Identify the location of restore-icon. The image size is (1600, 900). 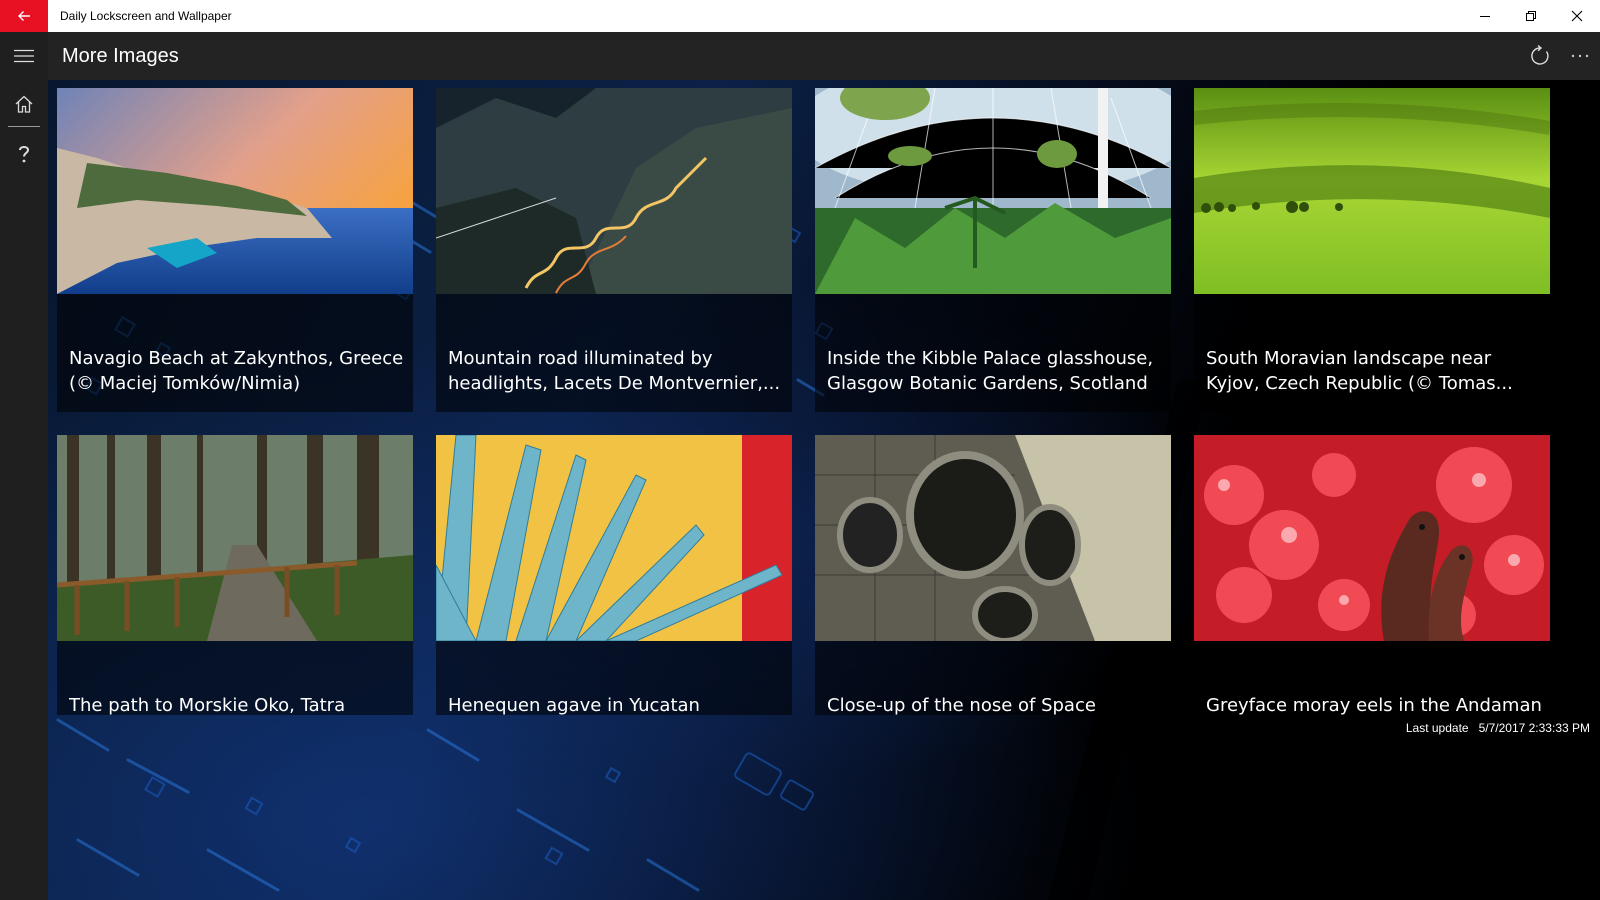
(1531, 16).